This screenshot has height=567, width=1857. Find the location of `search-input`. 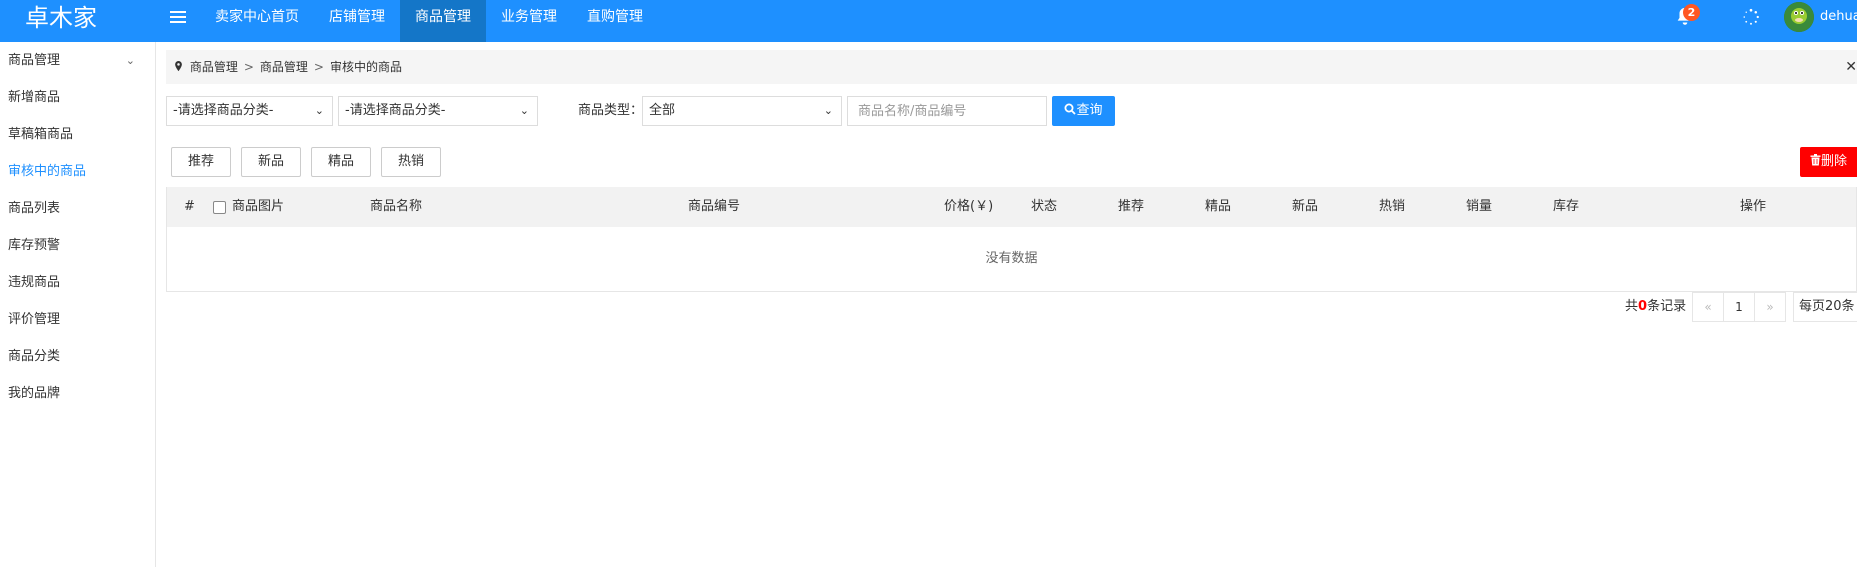

search-input is located at coordinates (947, 111).